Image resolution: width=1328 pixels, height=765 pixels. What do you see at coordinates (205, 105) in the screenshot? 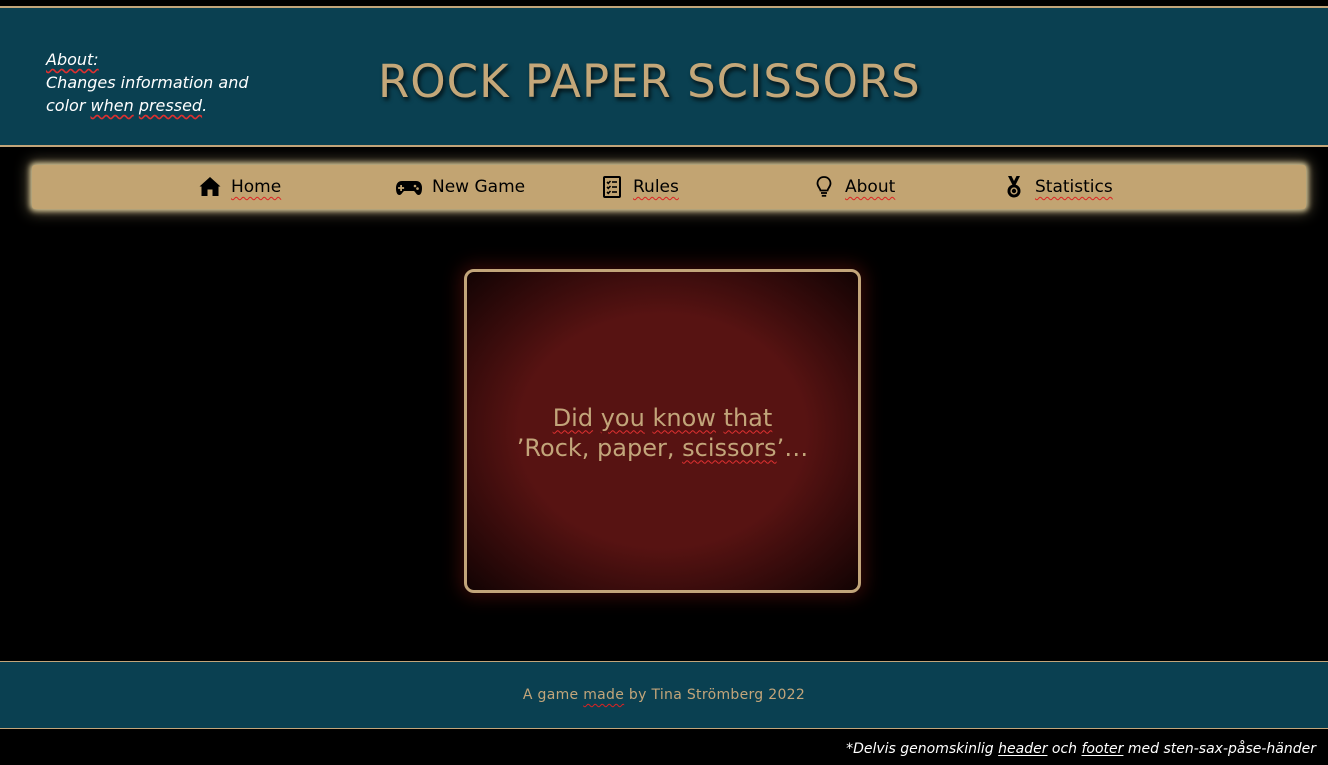
I see `about-hint-period: .` at bounding box center [205, 105].